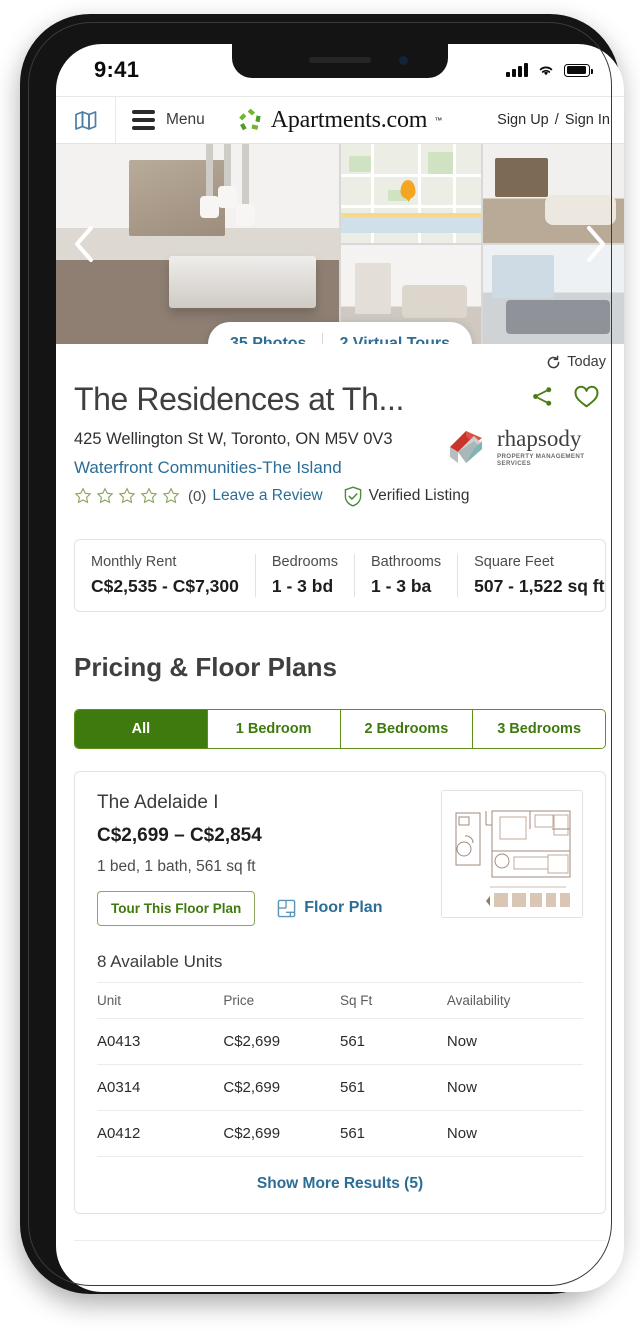  Describe the element at coordinates (197, 496) in the screenshot. I see `review-count: (0)` at that location.